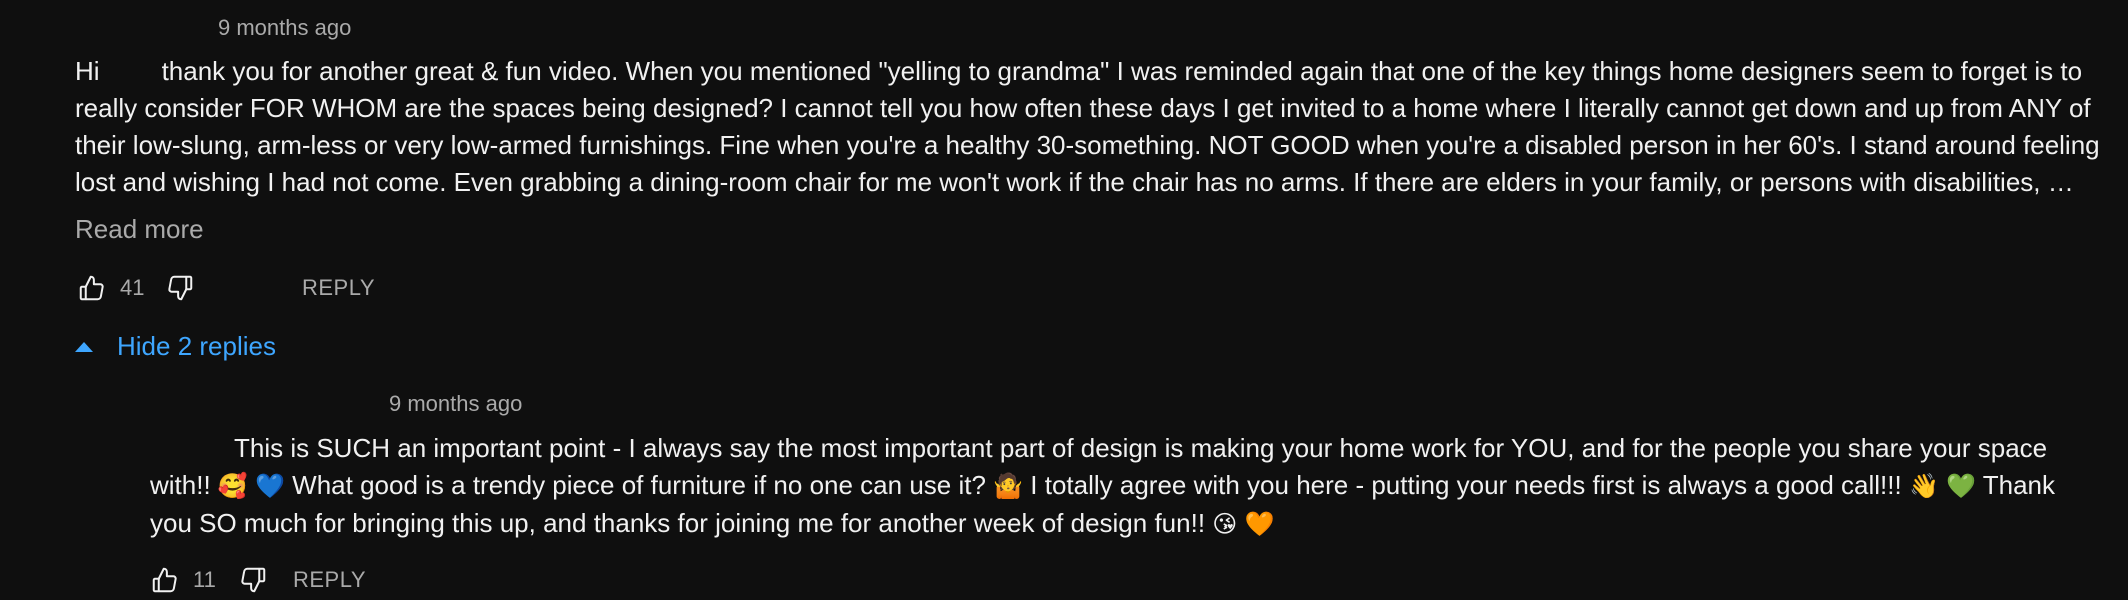 The height and width of the screenshot is (600, 2128). I want to click on green-heart-emoji: 💚, so click(1961, 486).